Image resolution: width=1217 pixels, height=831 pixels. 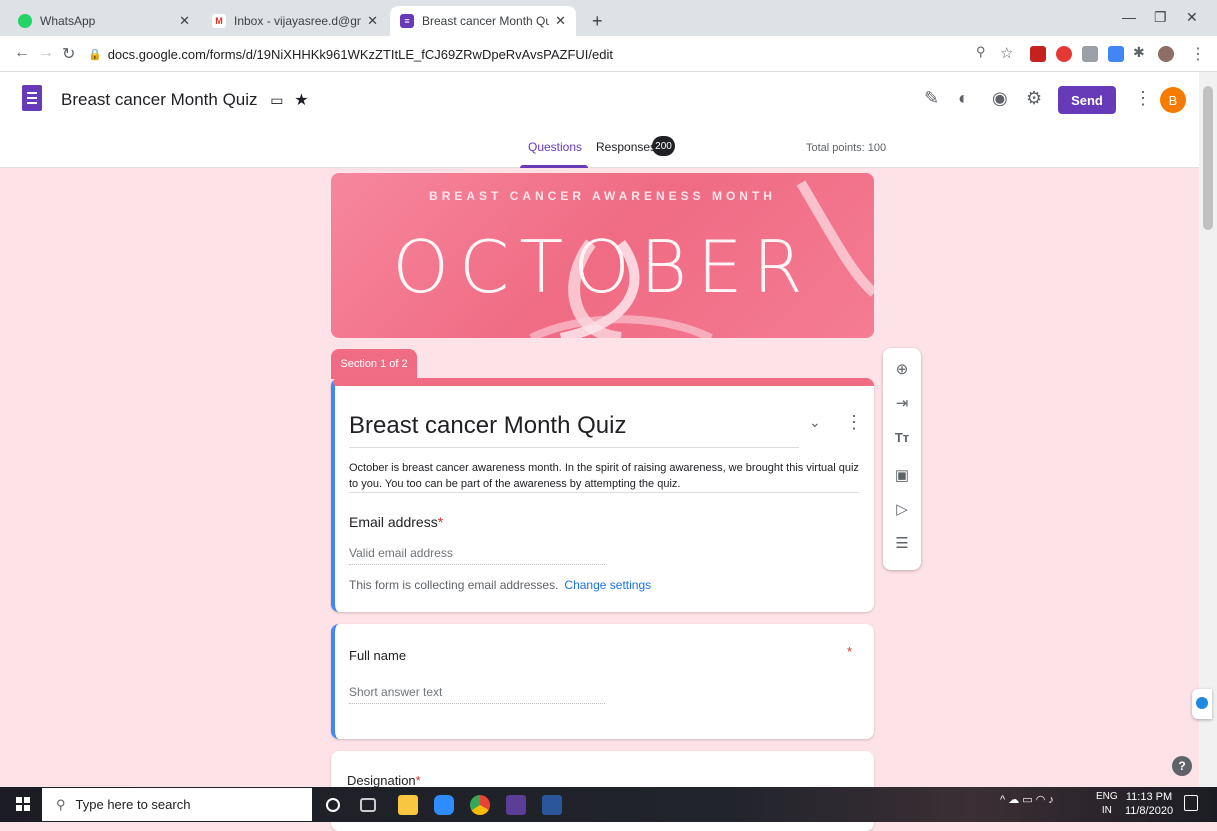 What do you see at coordinates (1034, 98) in the screenshot?
I see `settings-gear-icon: ⚙` at bounding box center [1034, 98].